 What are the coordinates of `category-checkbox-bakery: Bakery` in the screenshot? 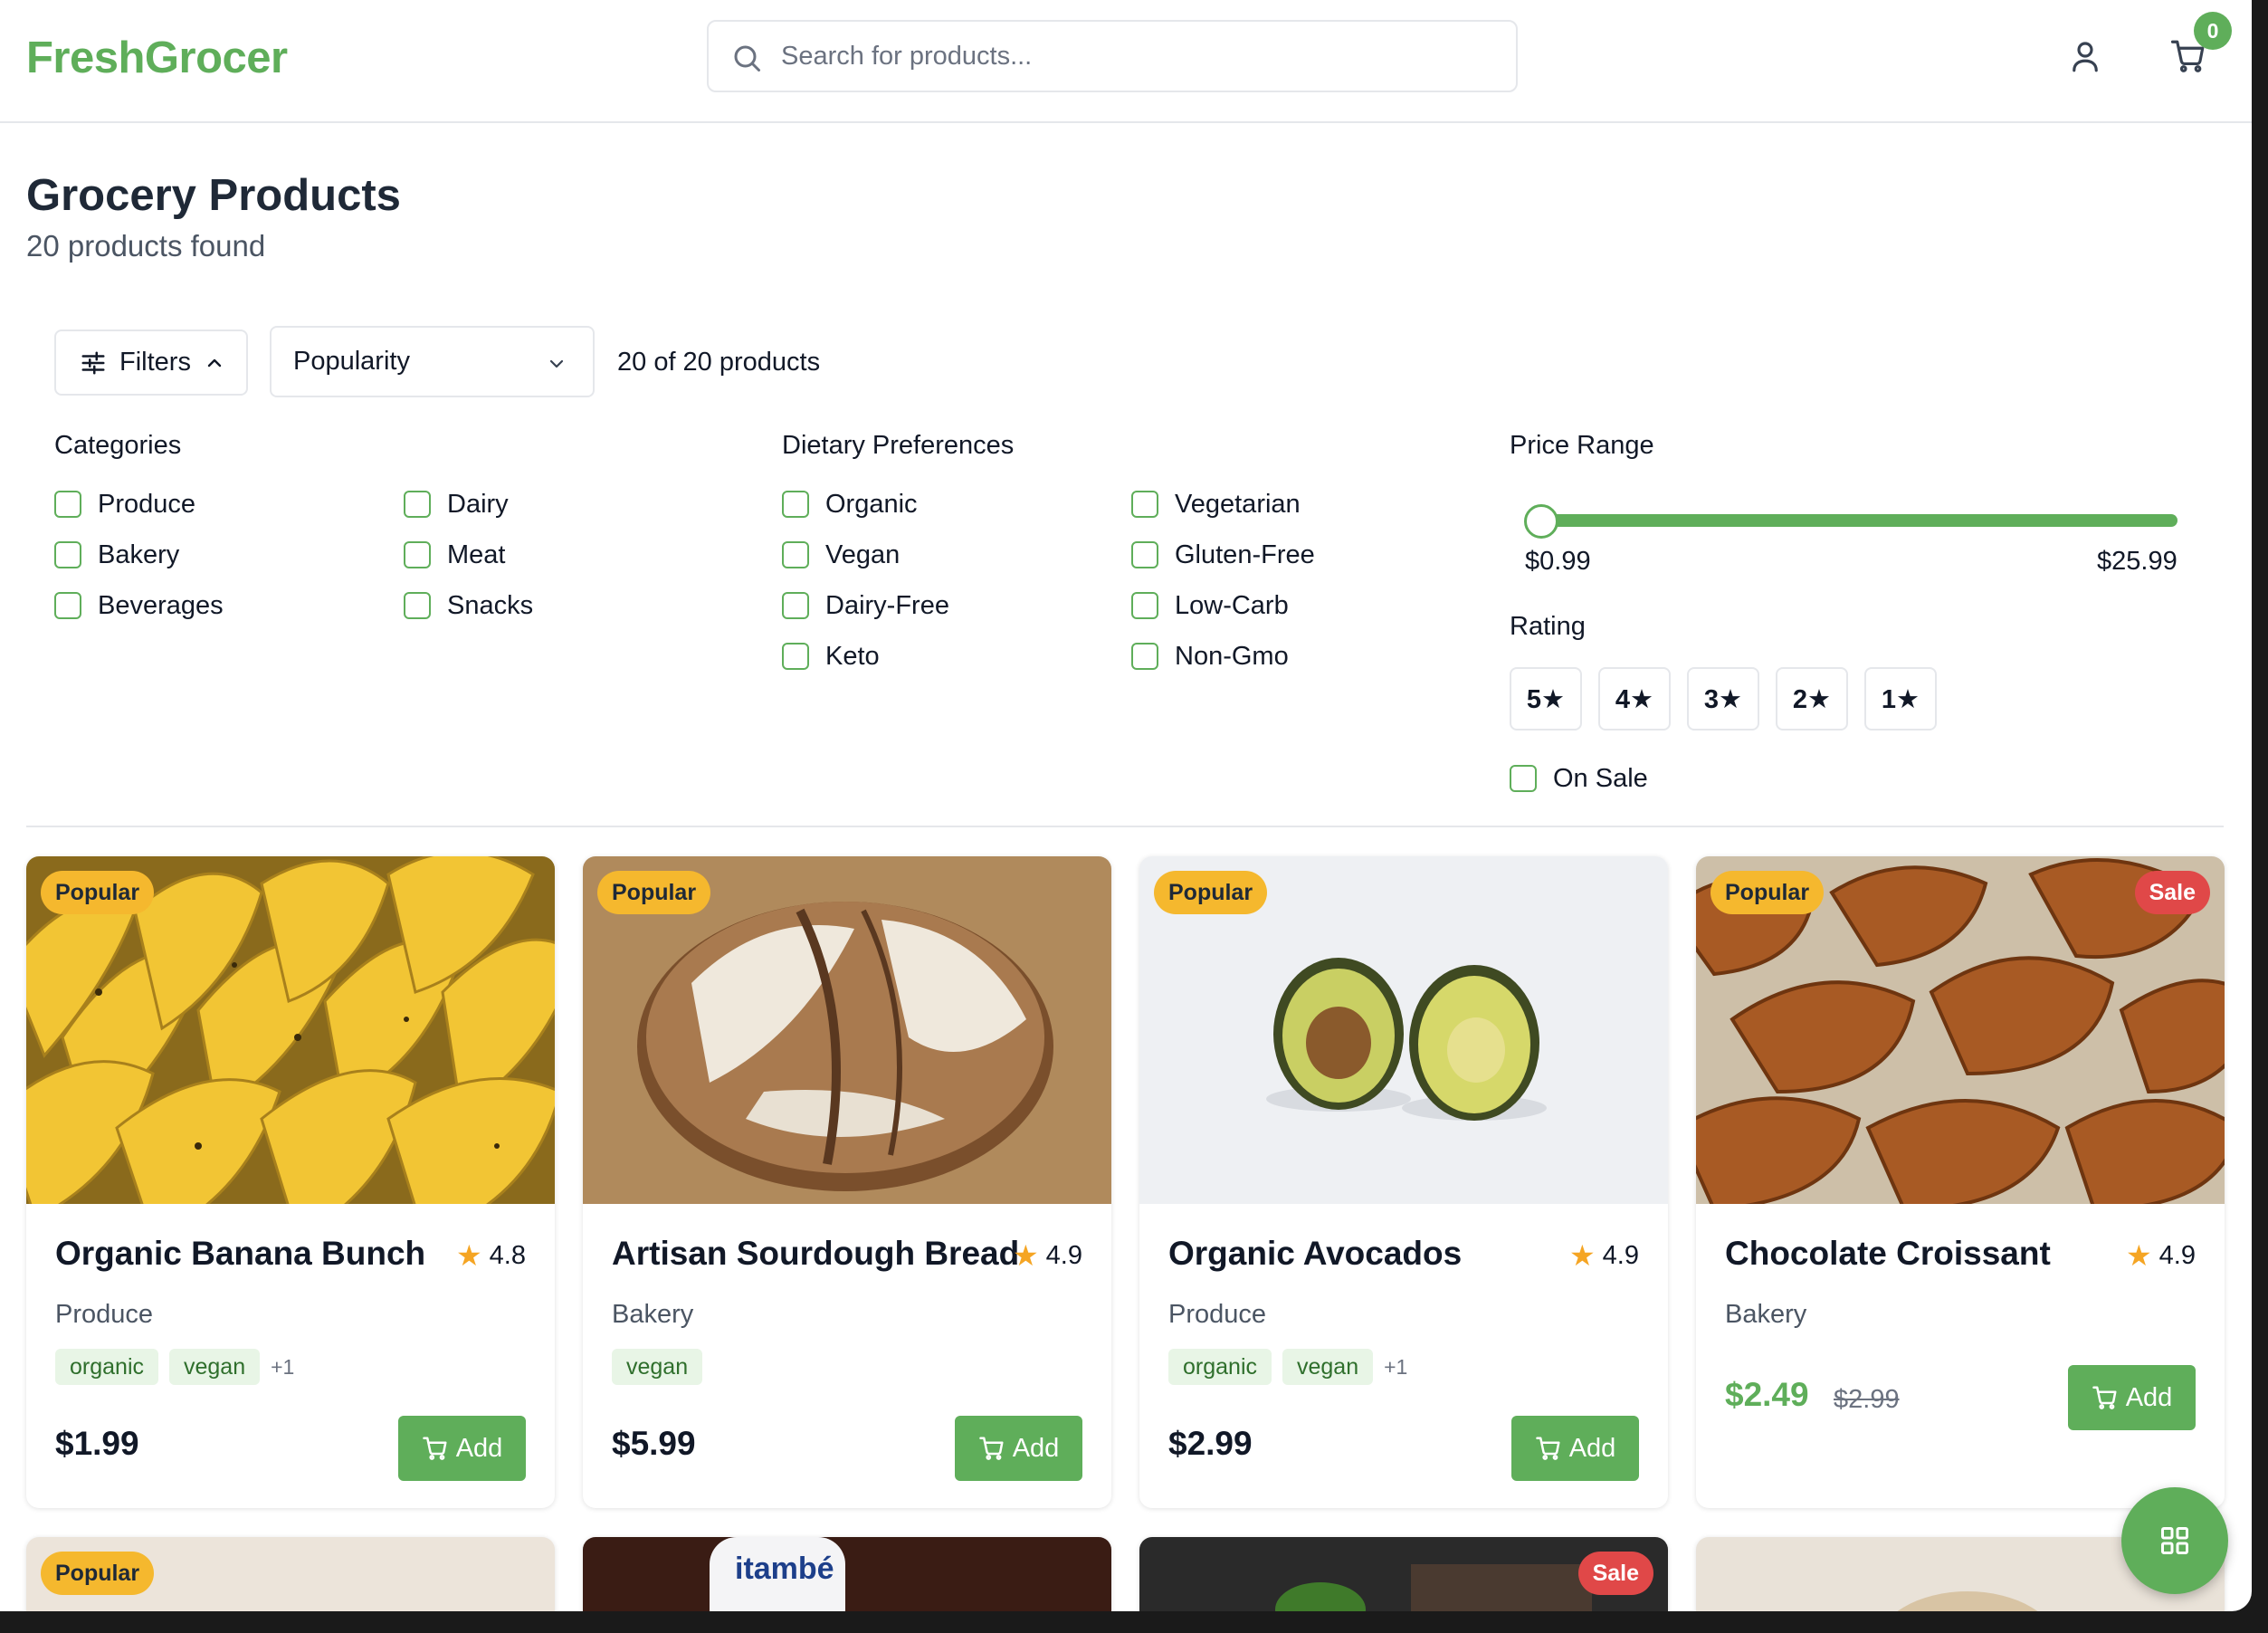 It's located at (117, 555).